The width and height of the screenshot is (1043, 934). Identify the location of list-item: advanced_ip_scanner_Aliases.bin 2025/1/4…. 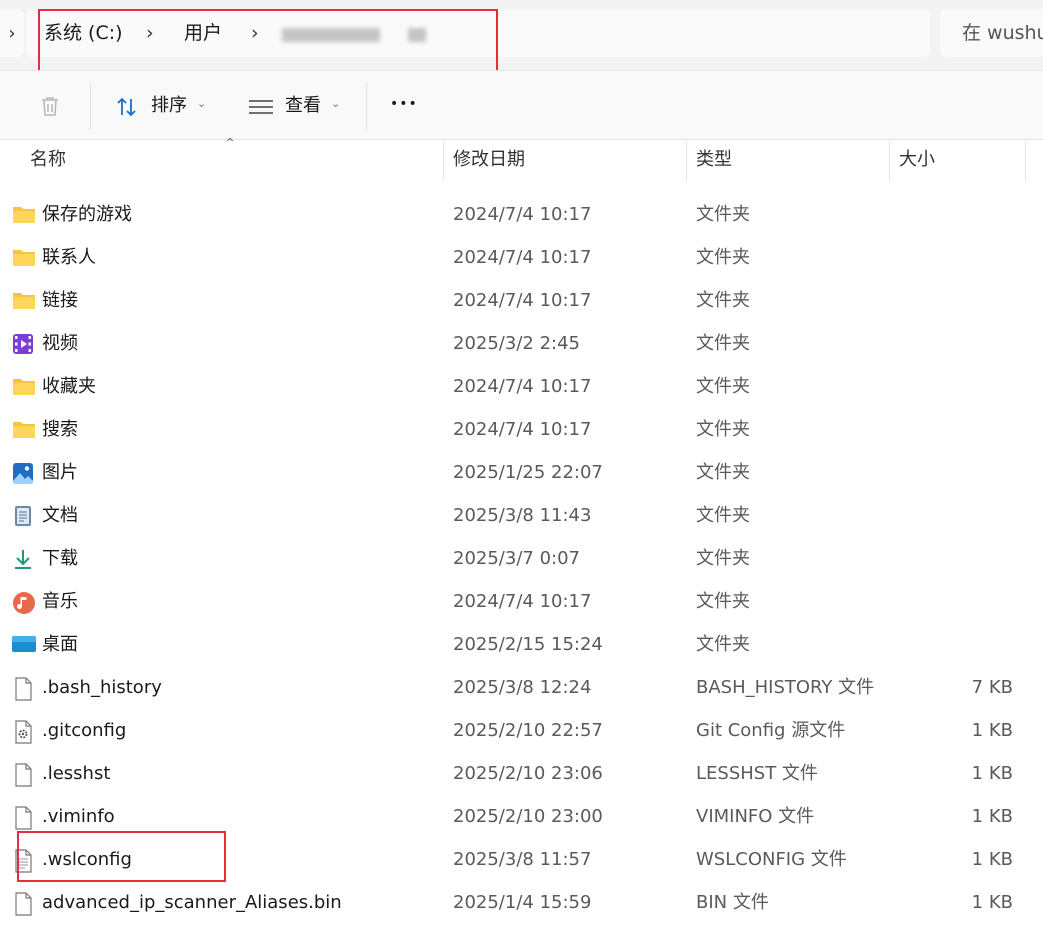
(521, 902).